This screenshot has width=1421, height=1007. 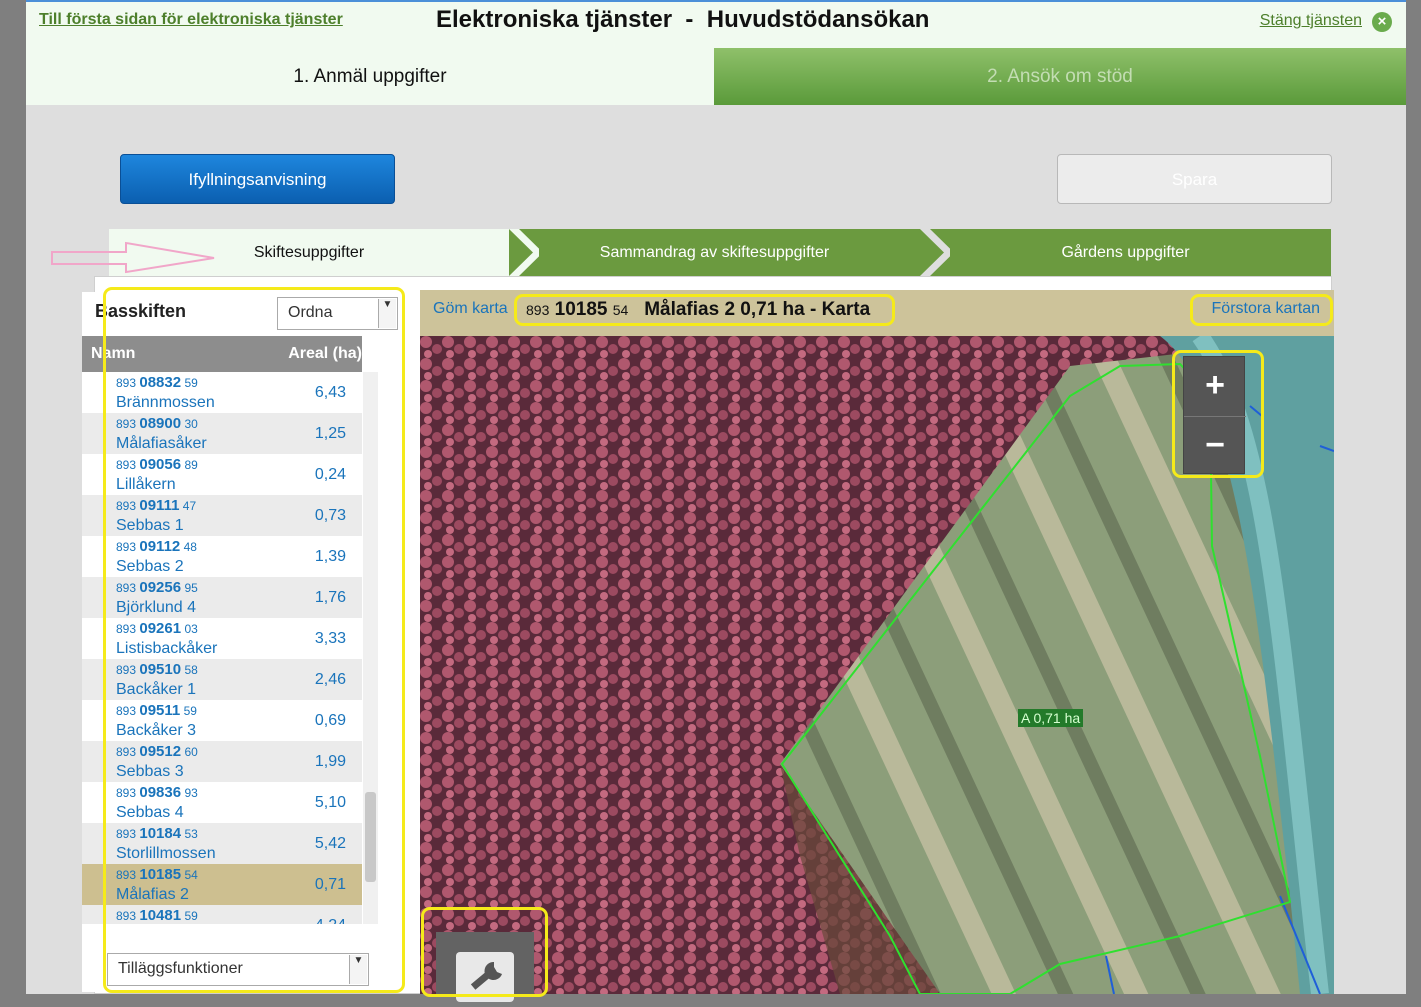 I want to click on wrench-icon, so click(x=486, y=975).